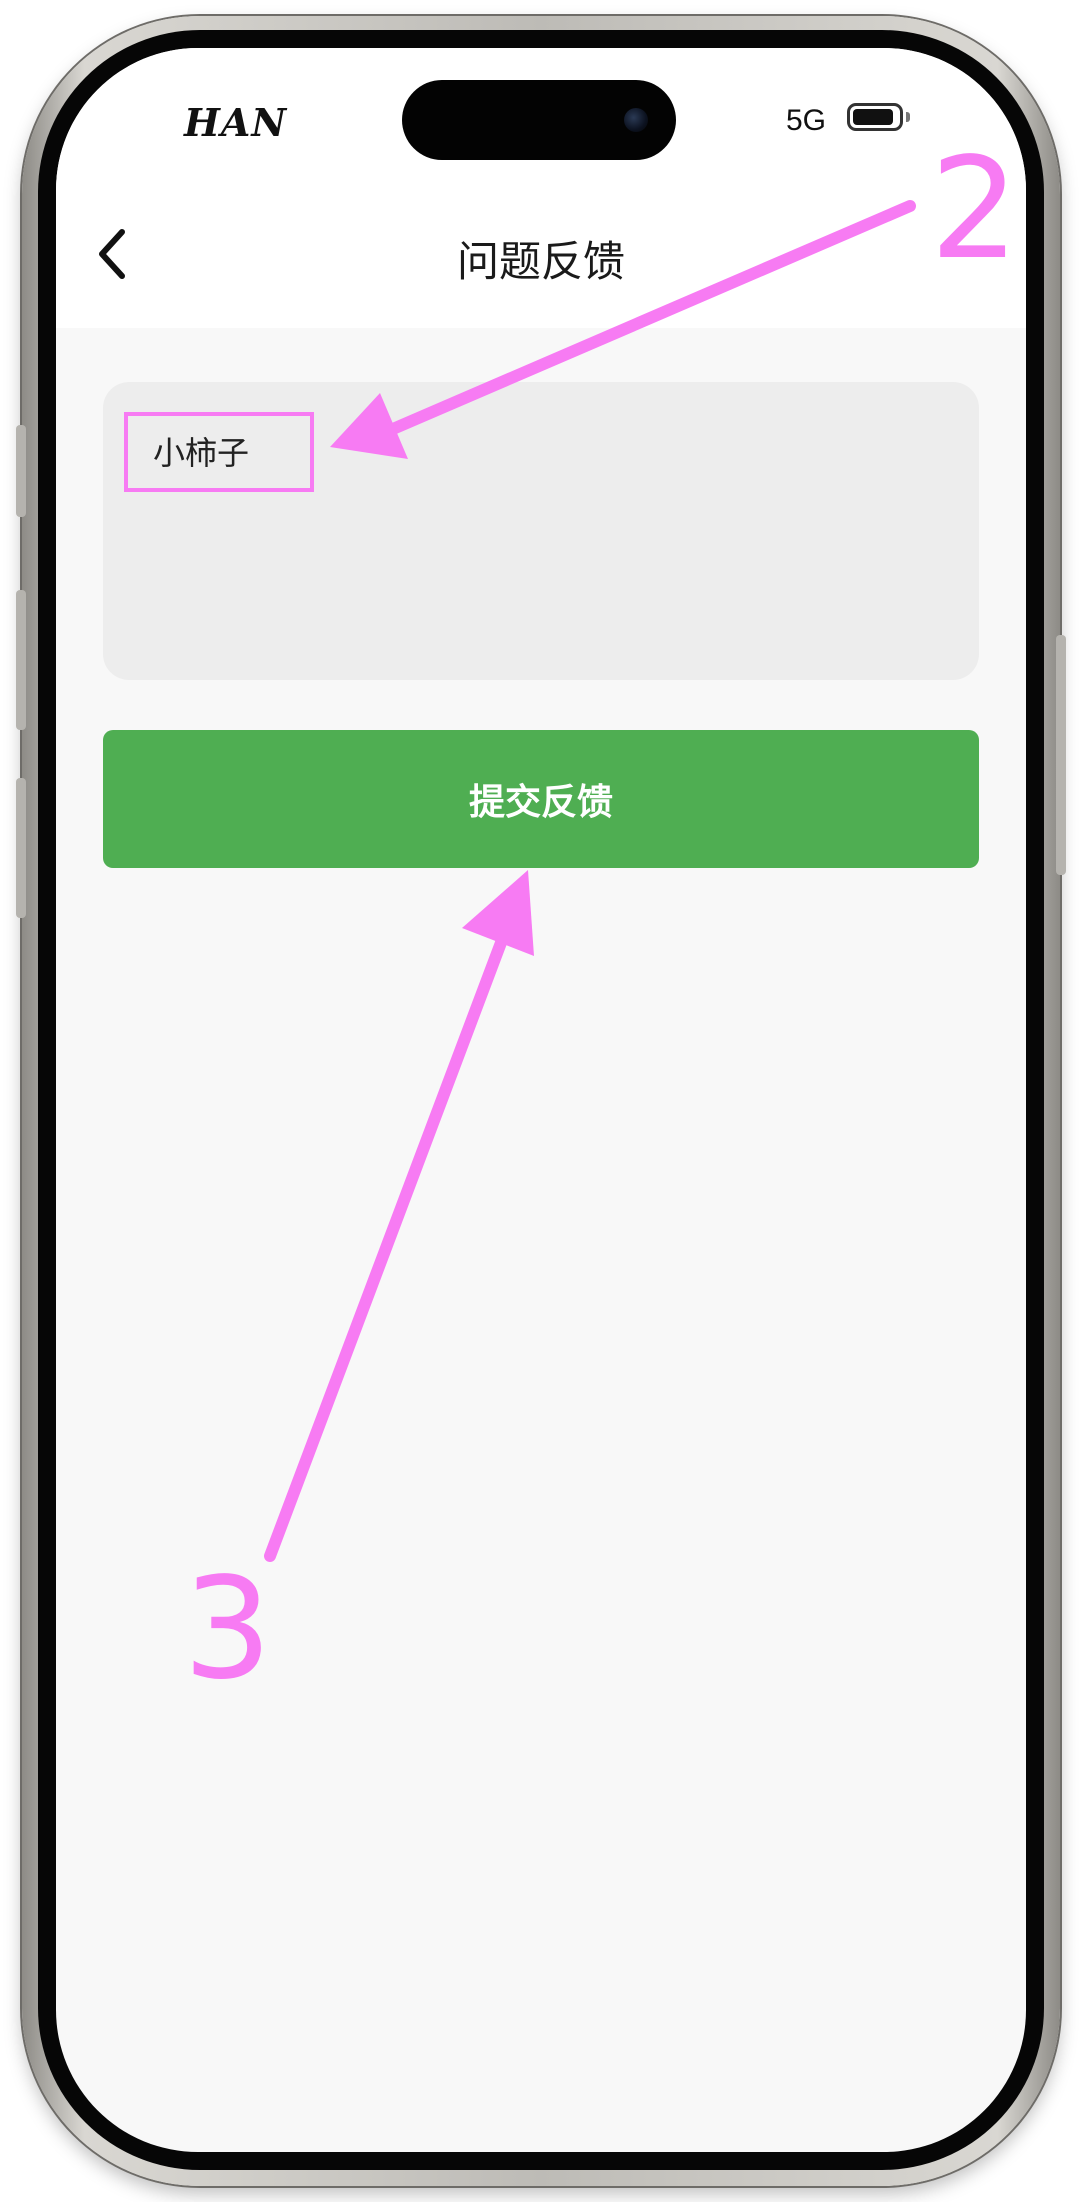  I want to click on annotation-number-2: 2, so click(975, 209).